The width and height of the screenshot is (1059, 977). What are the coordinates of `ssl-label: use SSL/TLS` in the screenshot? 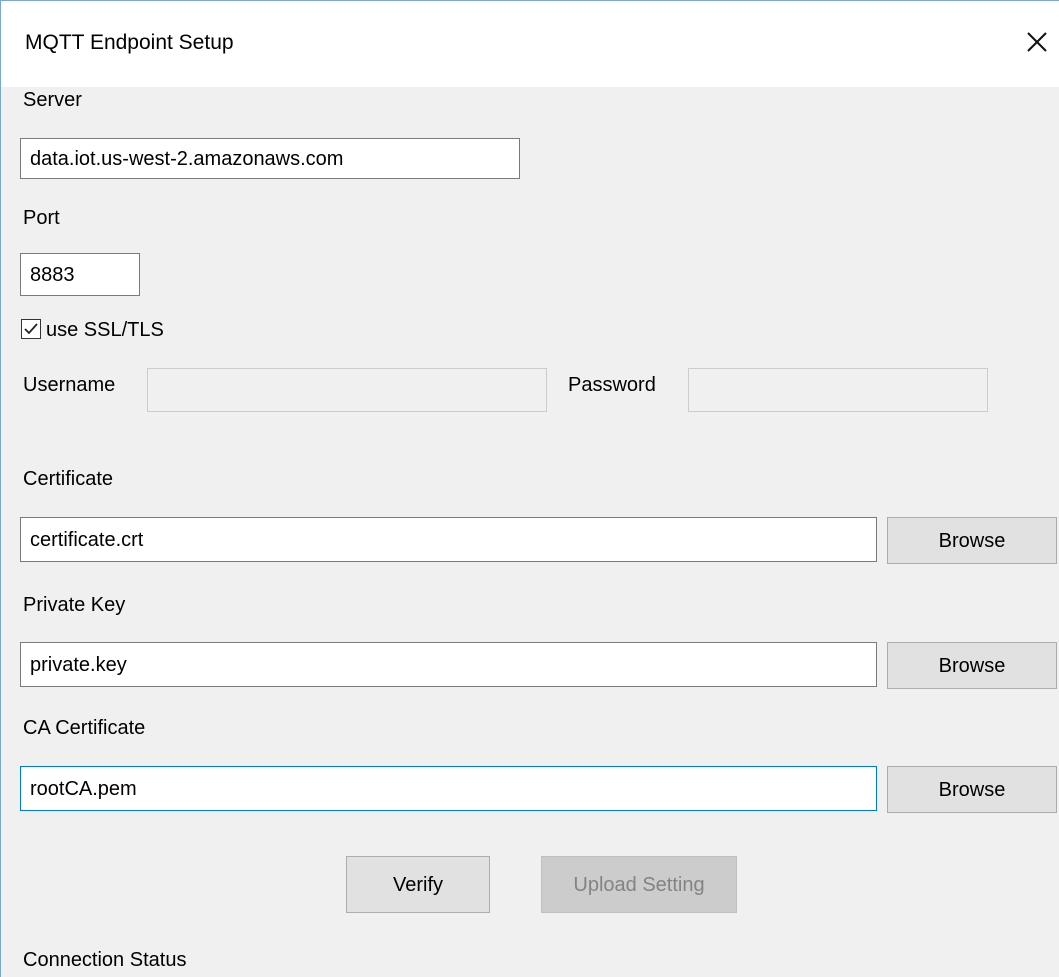 It's located at (105, 330).